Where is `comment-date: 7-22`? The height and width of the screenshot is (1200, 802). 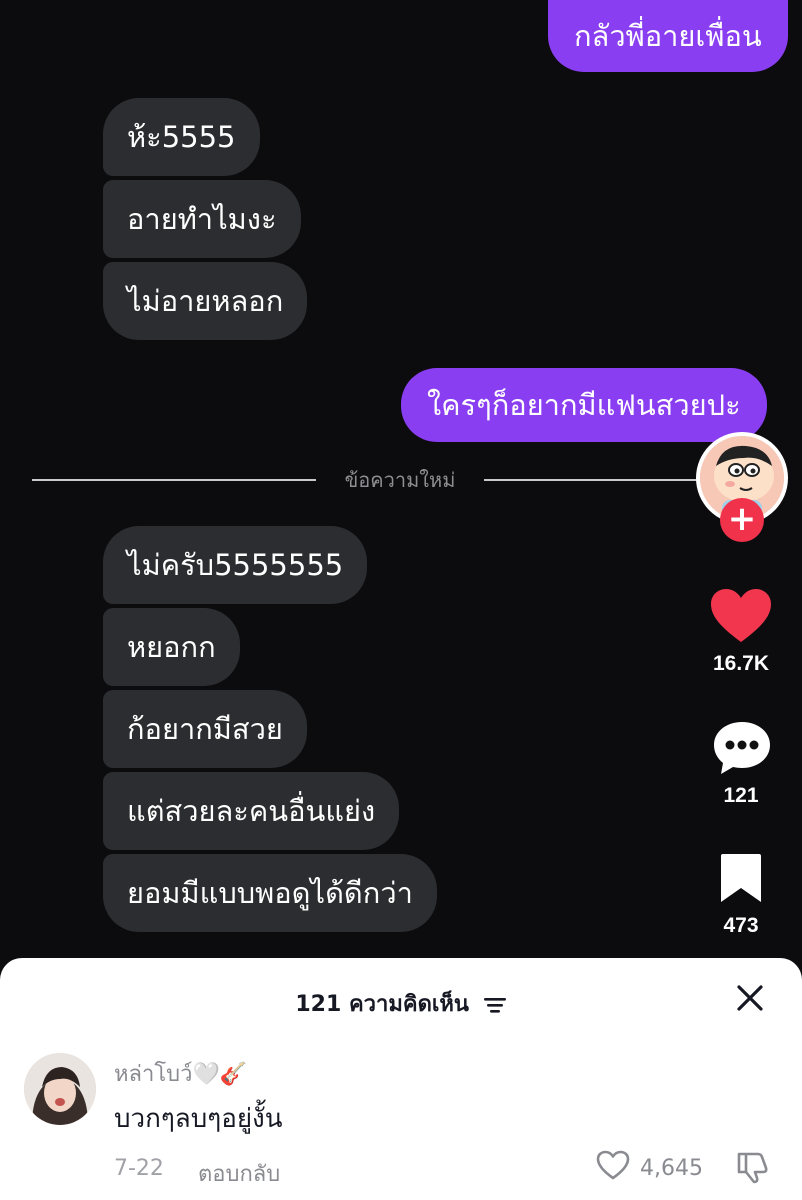
comment-date: 7-22 is located at coordinates (139, 1168).